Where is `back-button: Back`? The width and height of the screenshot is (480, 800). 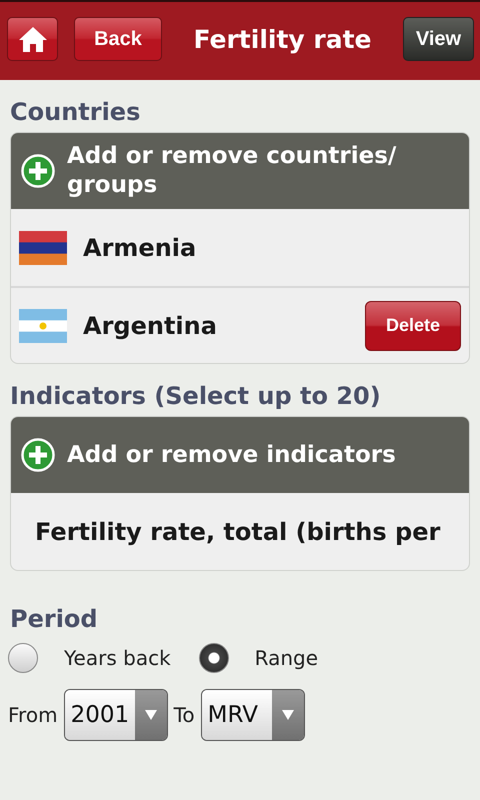
back-button: Back is located at coordinates (118, 39).